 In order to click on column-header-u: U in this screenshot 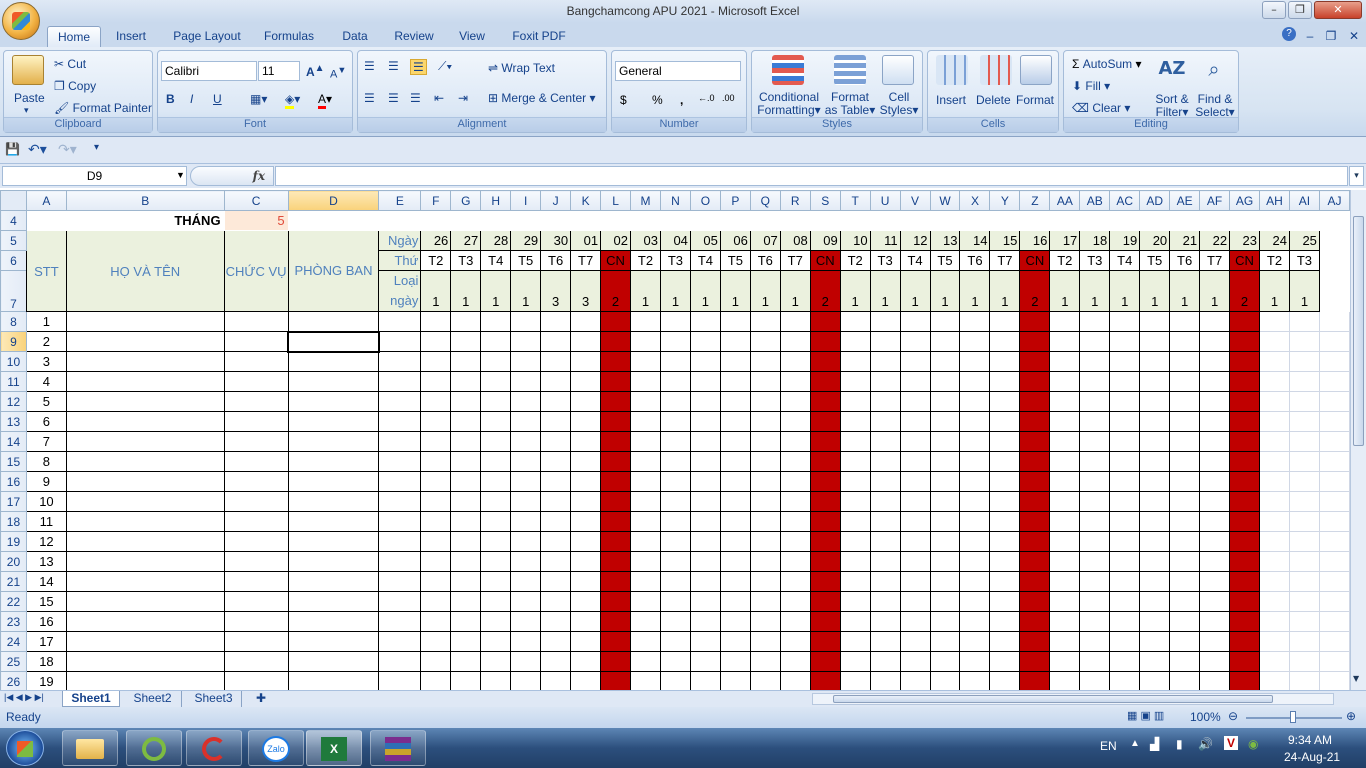, I will do `click(885, 200)`.